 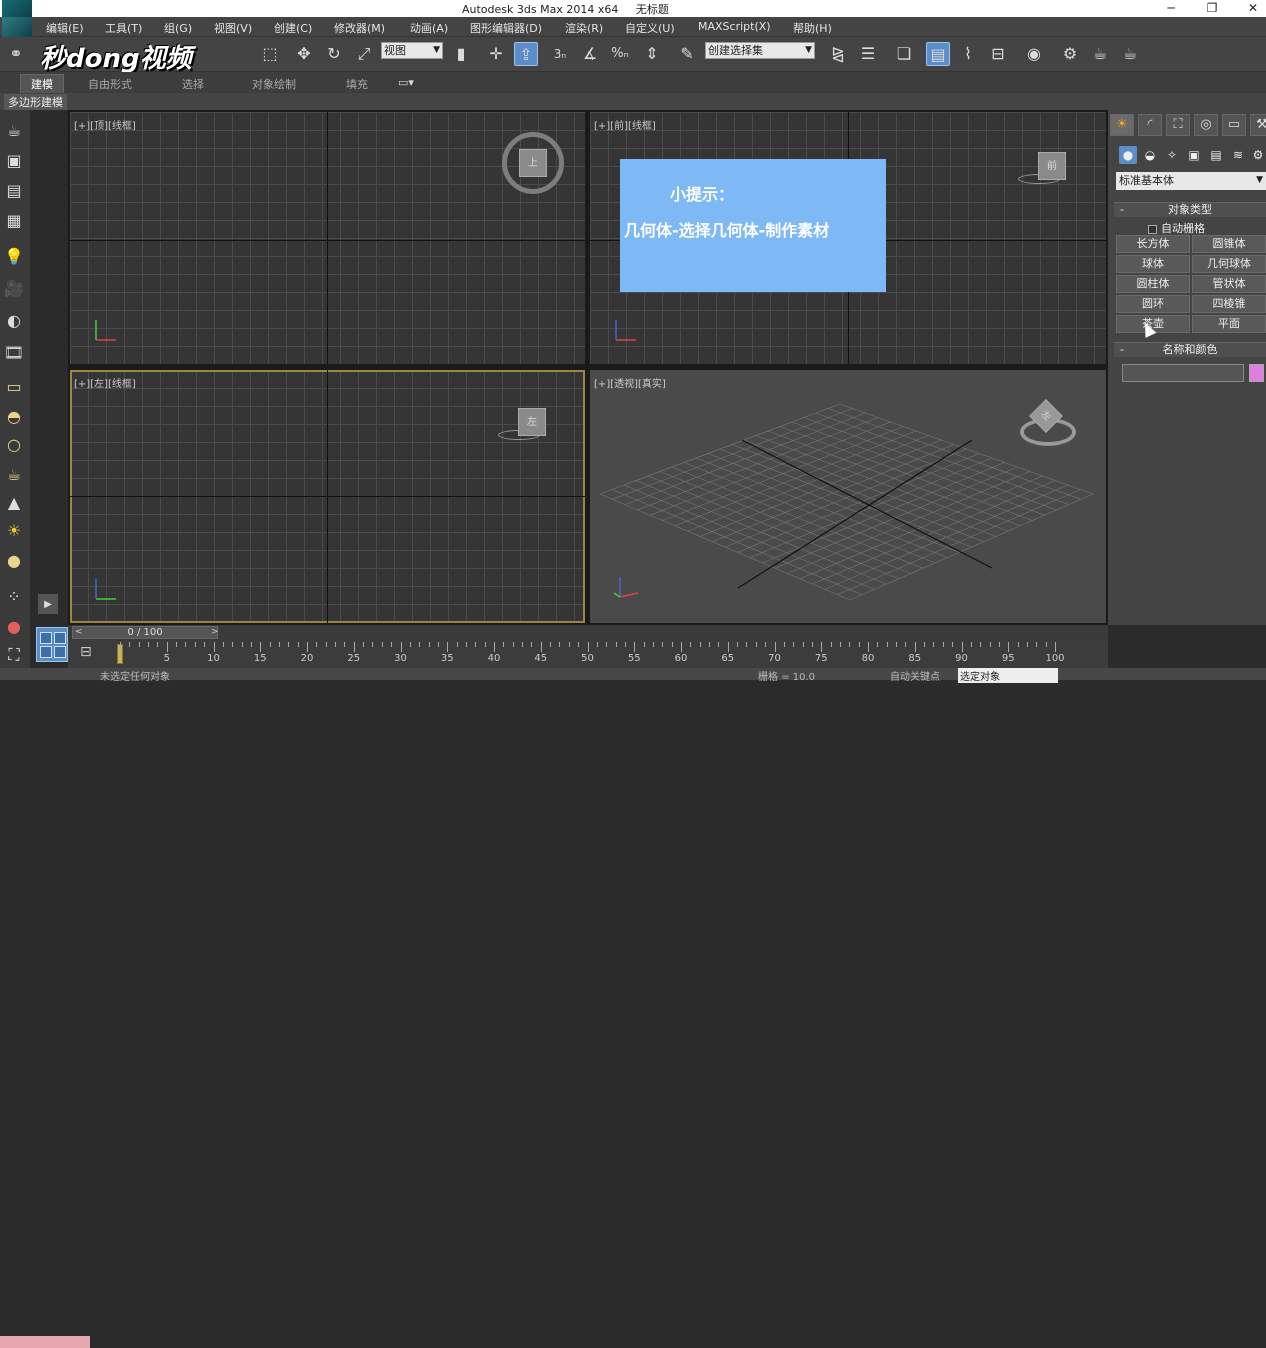 I want to click on geosphere-button: 几何球体, so click(x=1229, y=264).